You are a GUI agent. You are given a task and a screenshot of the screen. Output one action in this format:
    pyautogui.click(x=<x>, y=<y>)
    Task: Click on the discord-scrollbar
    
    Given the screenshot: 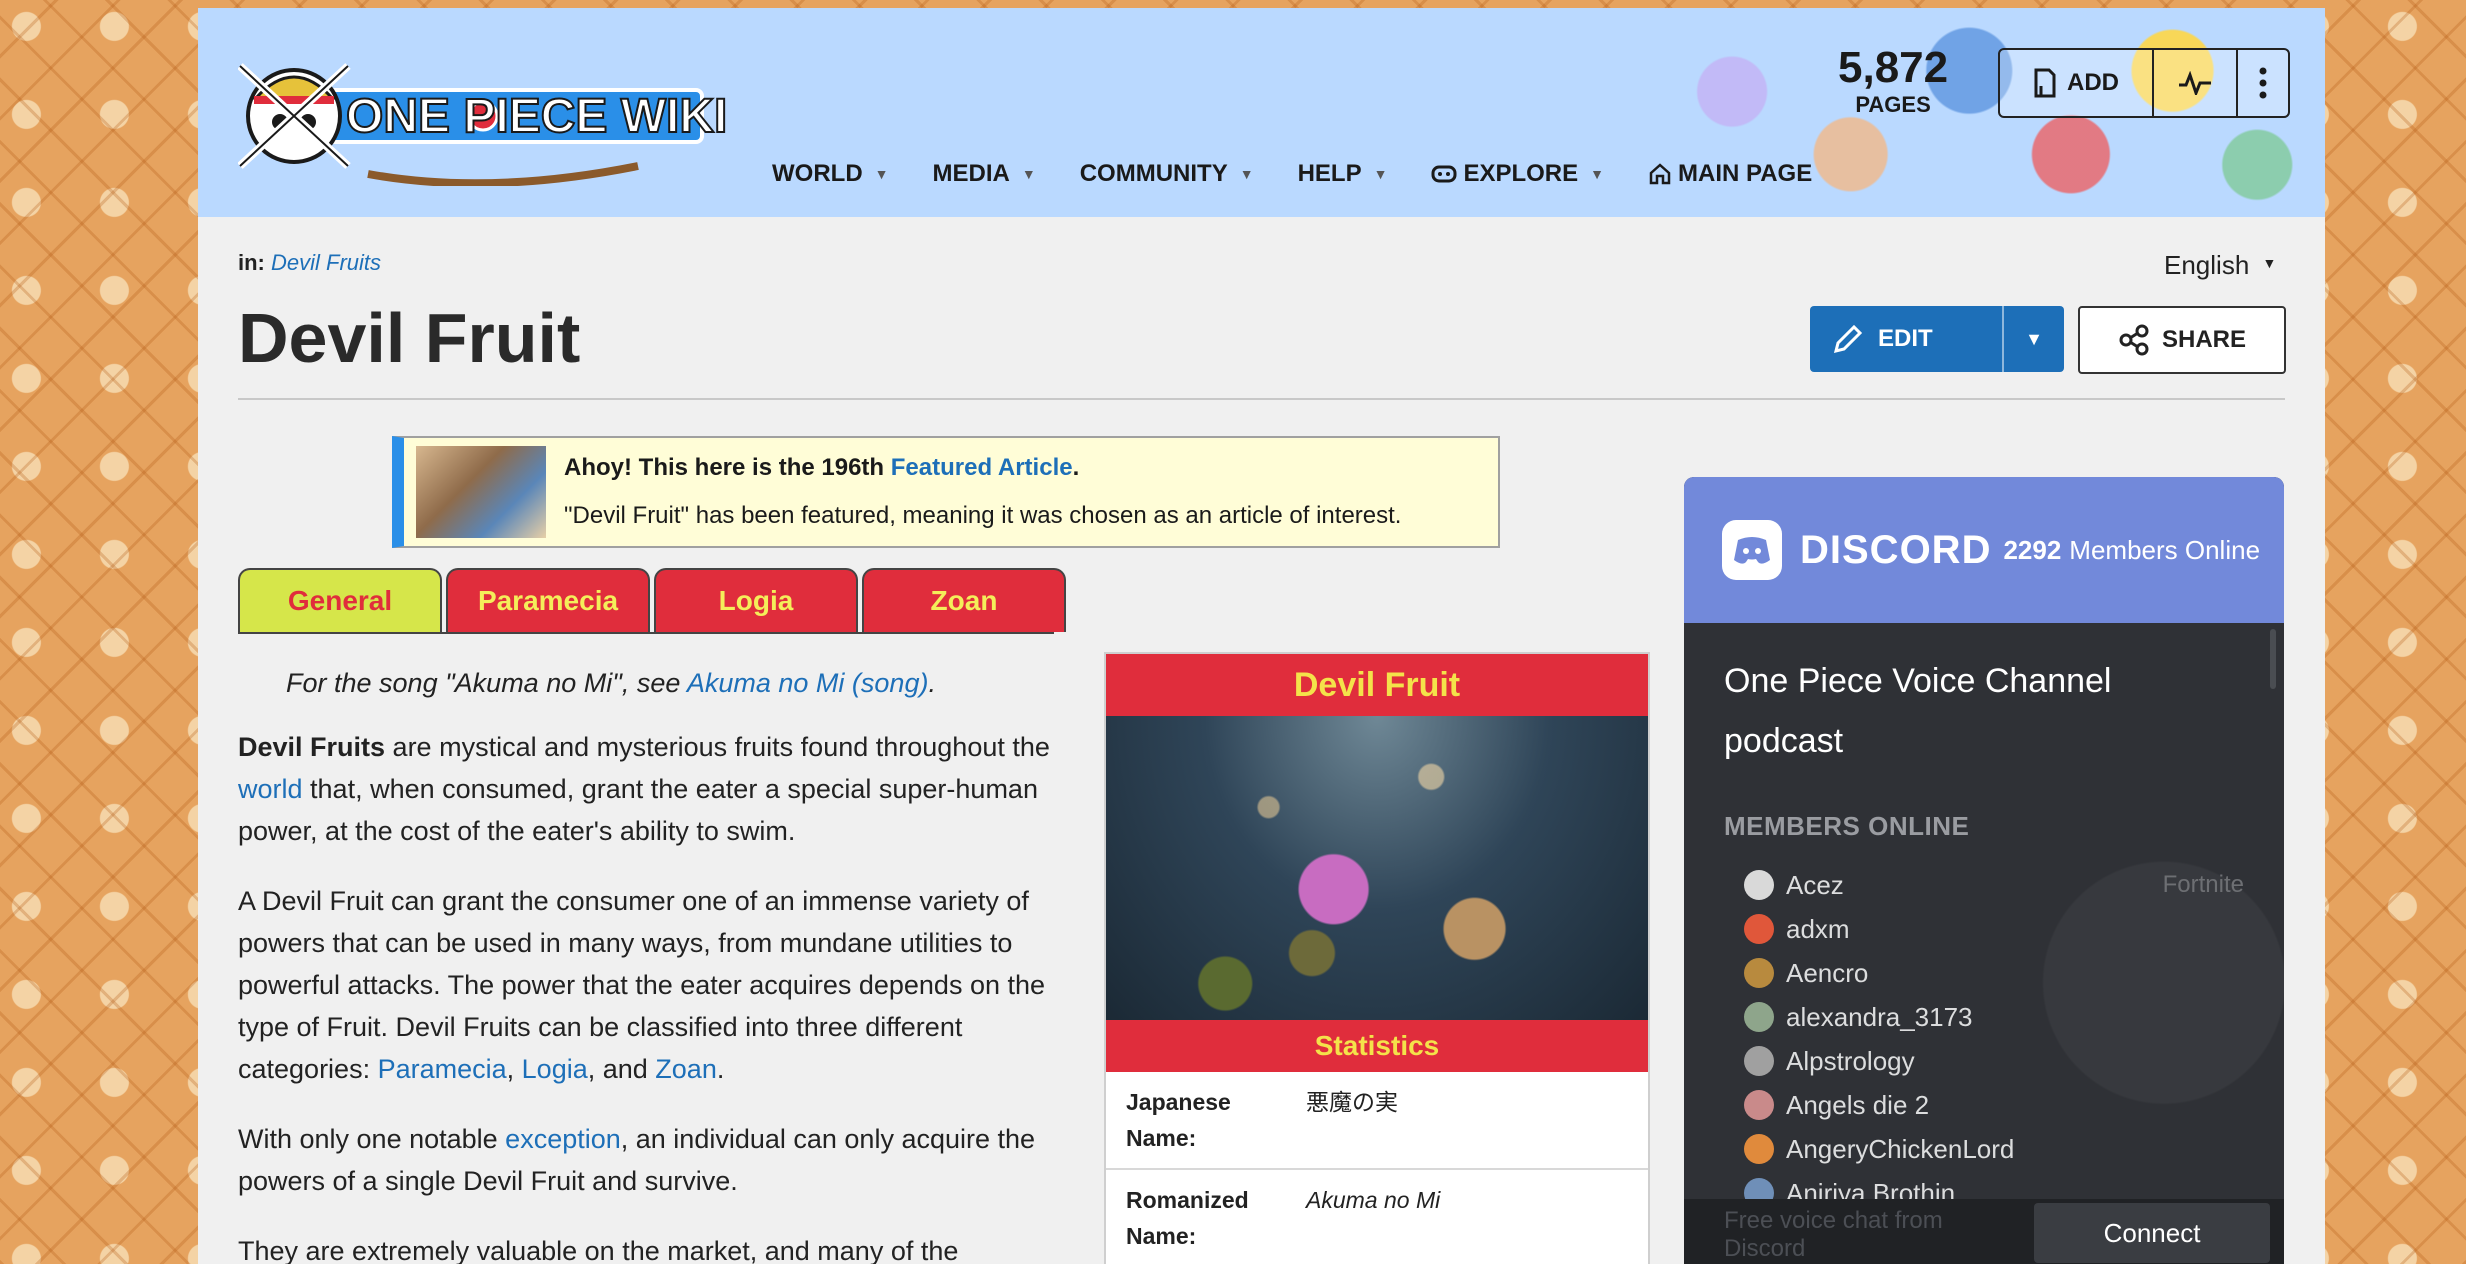 What is the action you would take?
    pyautogui.click(x=2273, y=659)
    